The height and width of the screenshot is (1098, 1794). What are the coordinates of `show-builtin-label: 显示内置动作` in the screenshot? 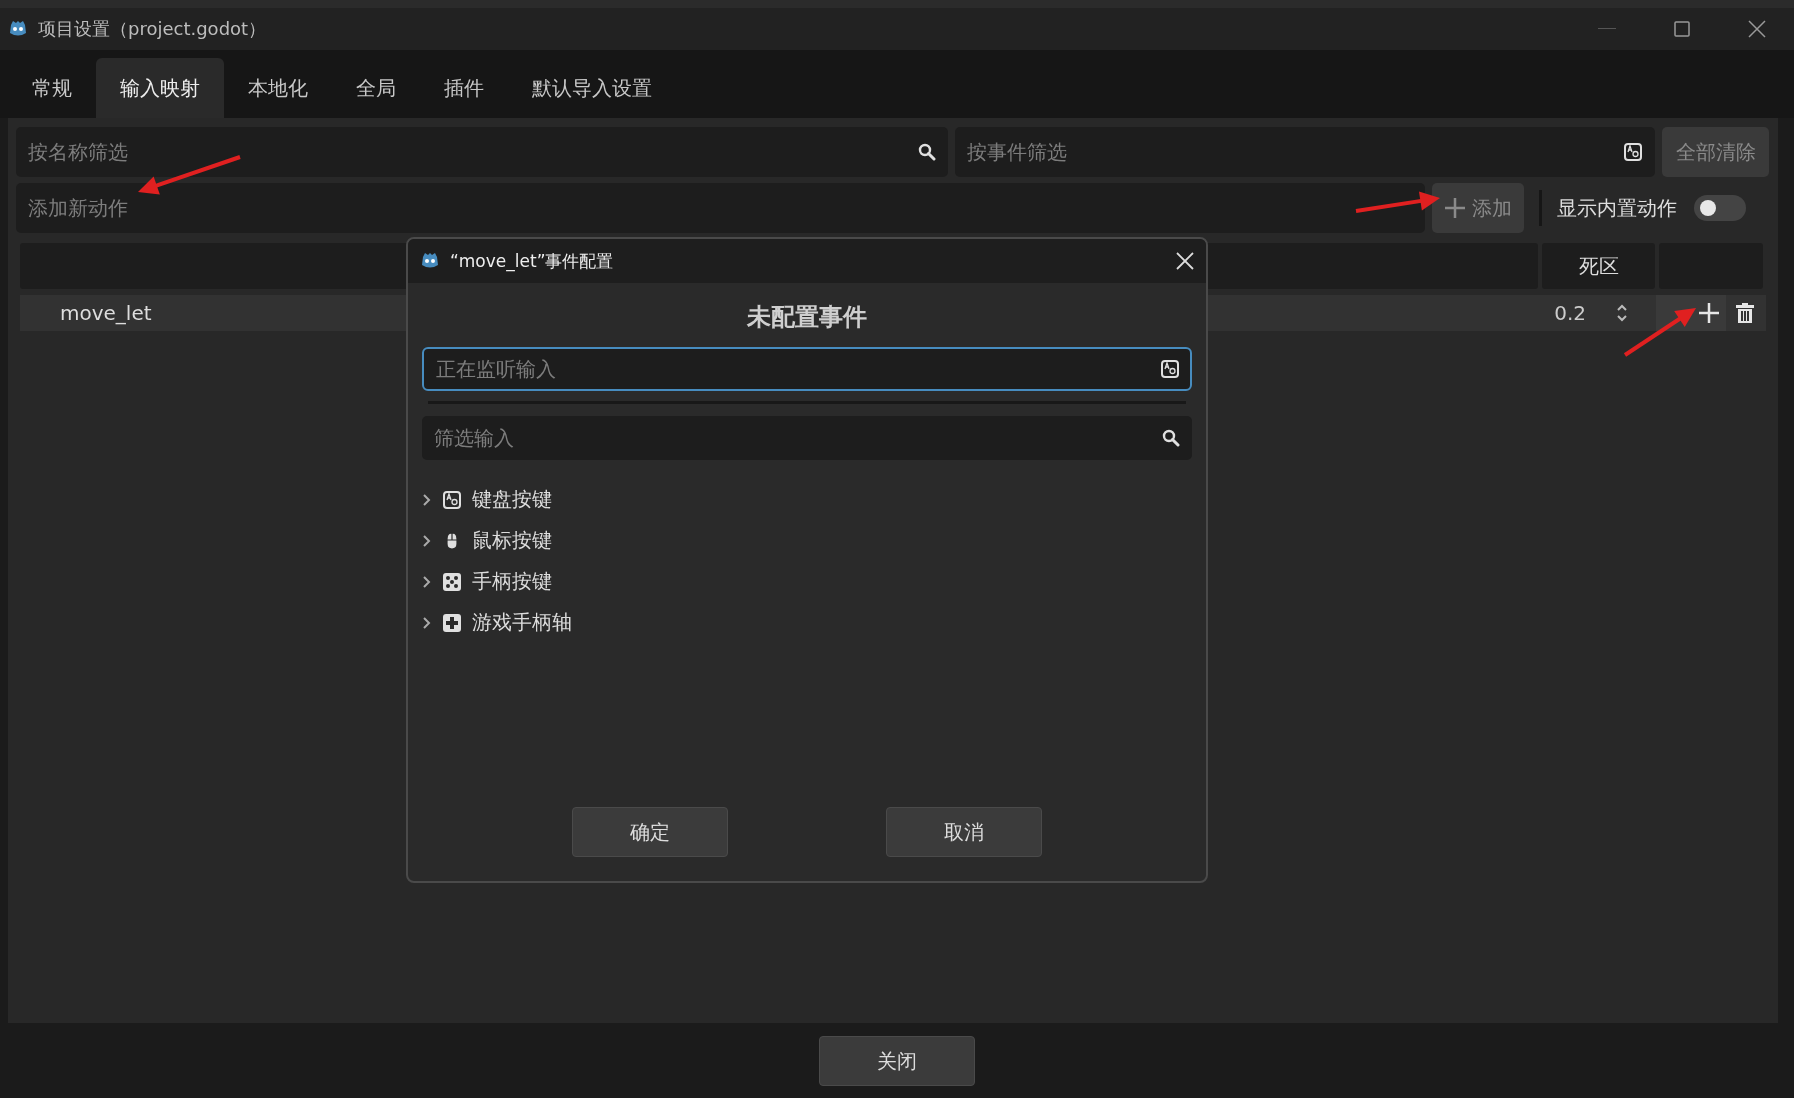 It's located at (1617, 208).